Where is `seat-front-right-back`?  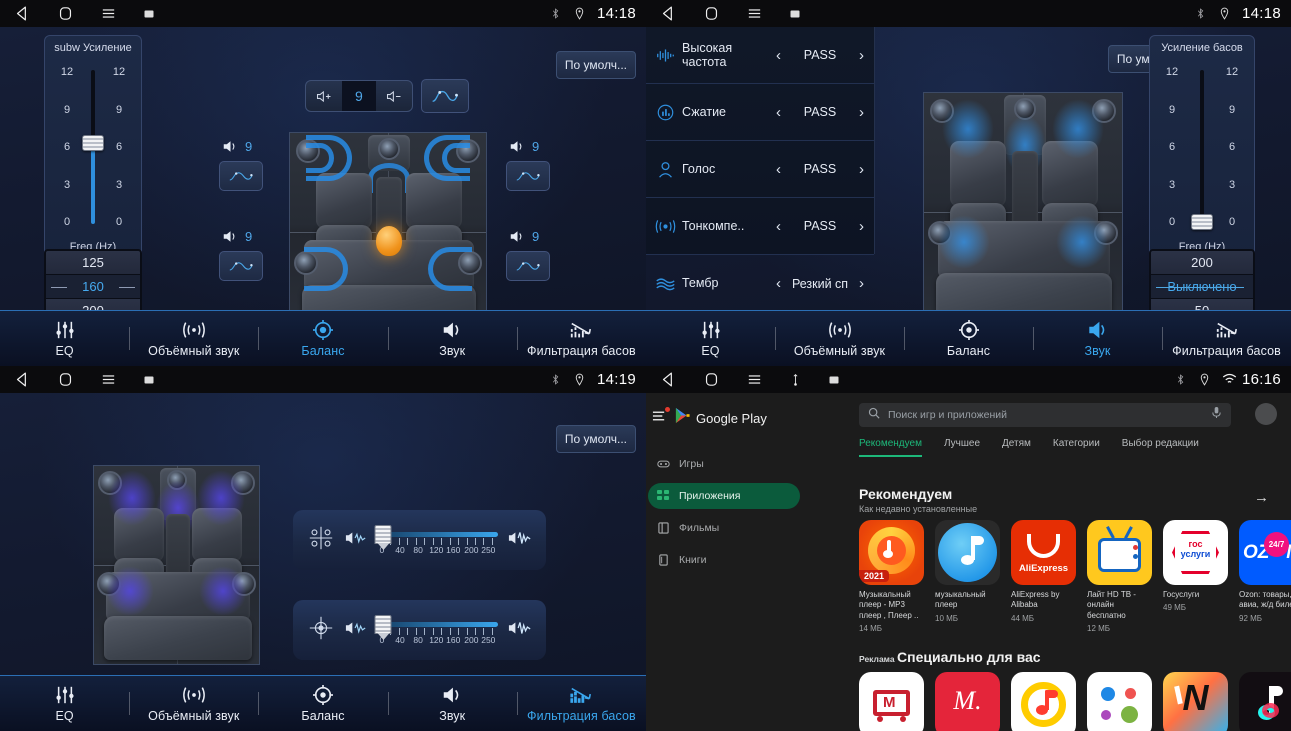
seat-front-right-back is located at coordinates (434, 201).